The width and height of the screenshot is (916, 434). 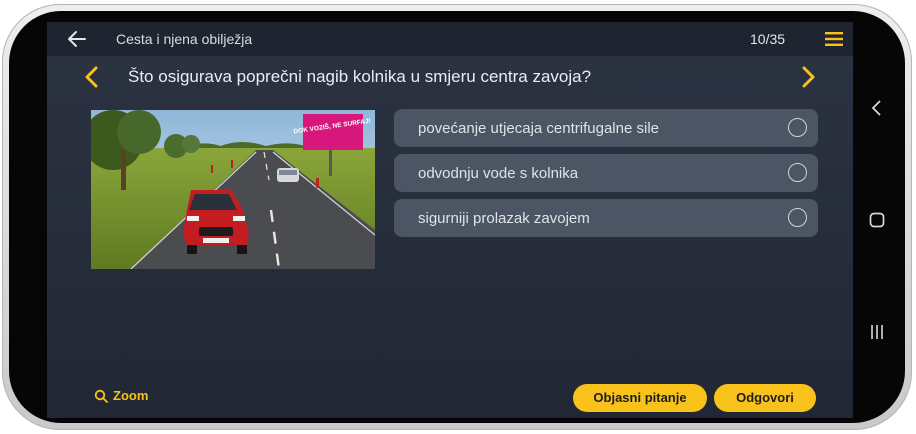 I want to click on search-icon, so click(x=101, y=396).